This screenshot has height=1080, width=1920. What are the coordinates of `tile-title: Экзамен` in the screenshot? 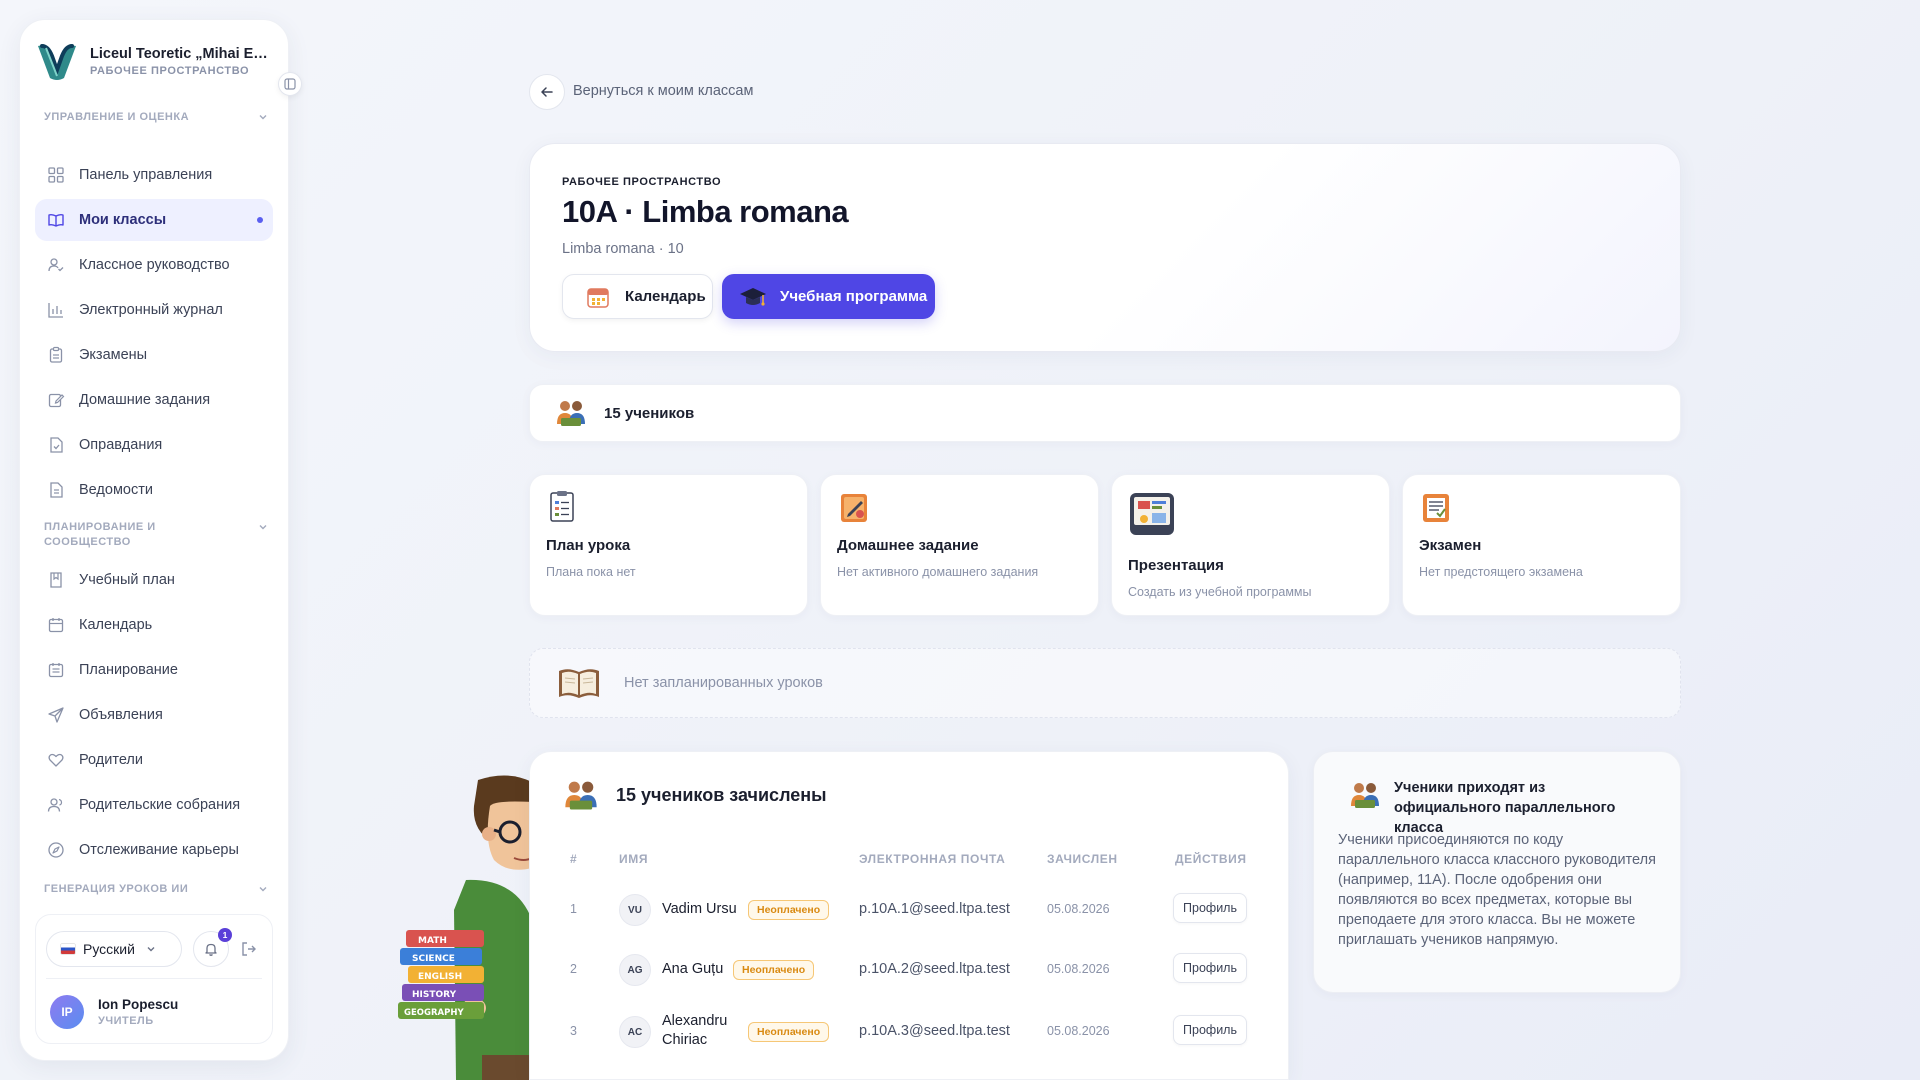 It's located at (1450, 545).